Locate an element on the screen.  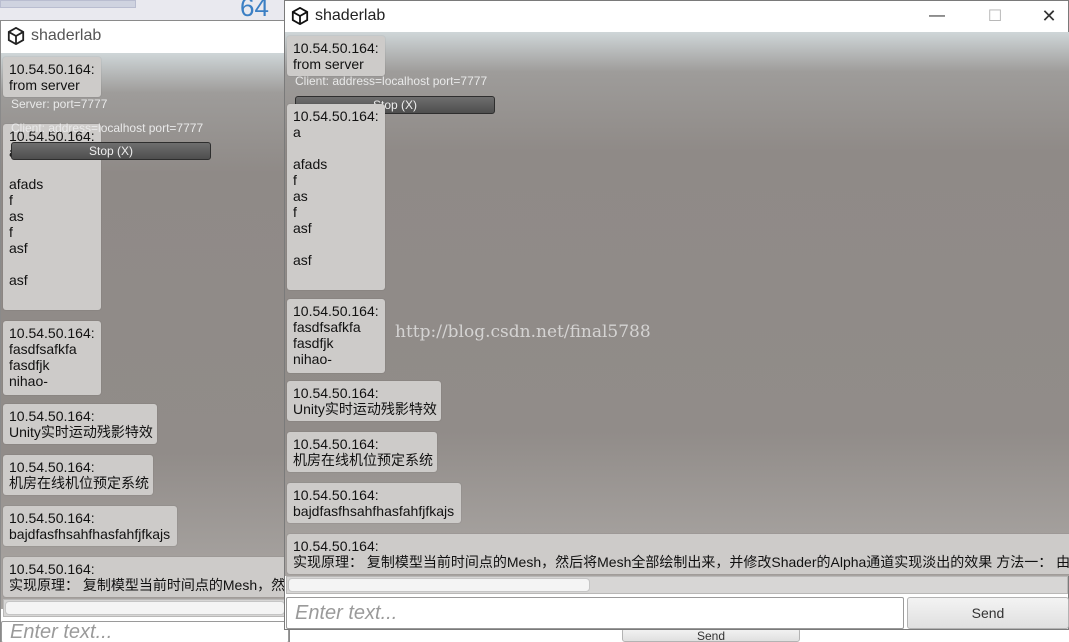
back-message-1: 10.54.50.164: from server is located at coordinates (52, 77).